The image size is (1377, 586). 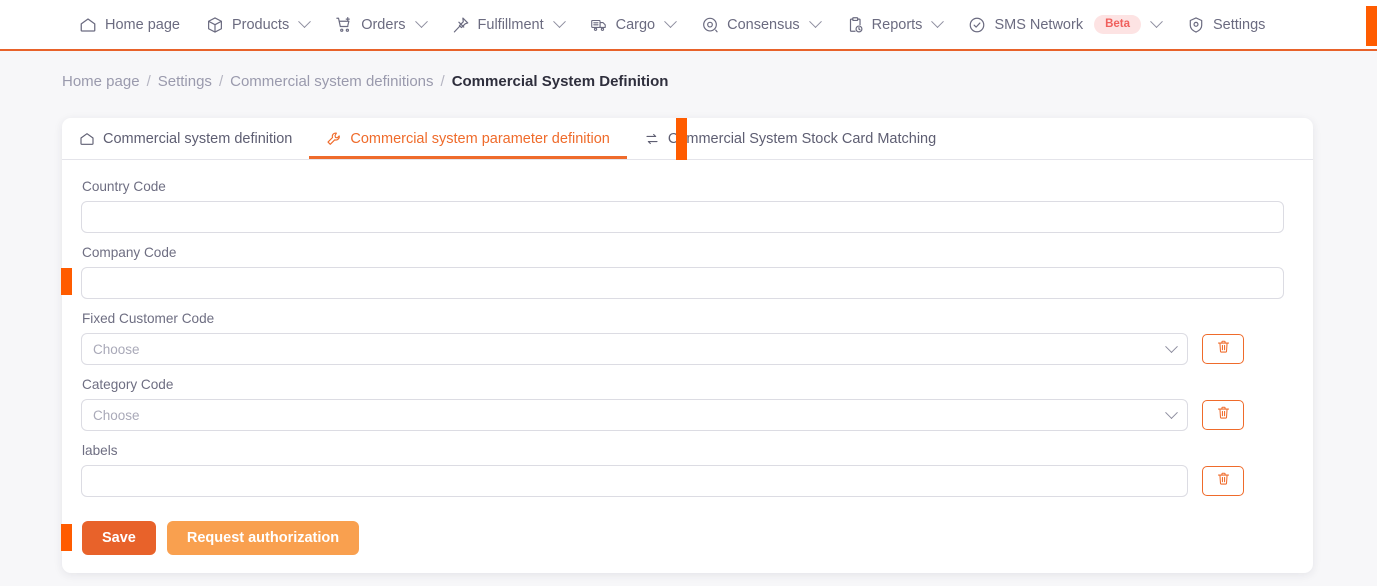 I want to click on breadcrumb-item-home-page: Home page, so click(x=101, y=81).